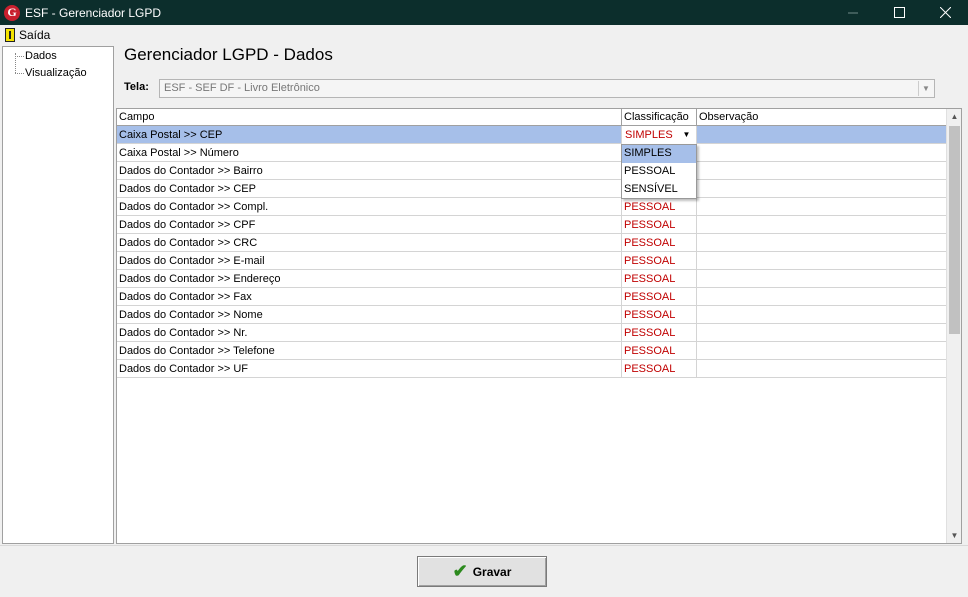  What do you see at coordinates (659, 154) in the screenshot?
I see `dropdown-option-simples: SIMPLES` at bounding box center [659, 154].